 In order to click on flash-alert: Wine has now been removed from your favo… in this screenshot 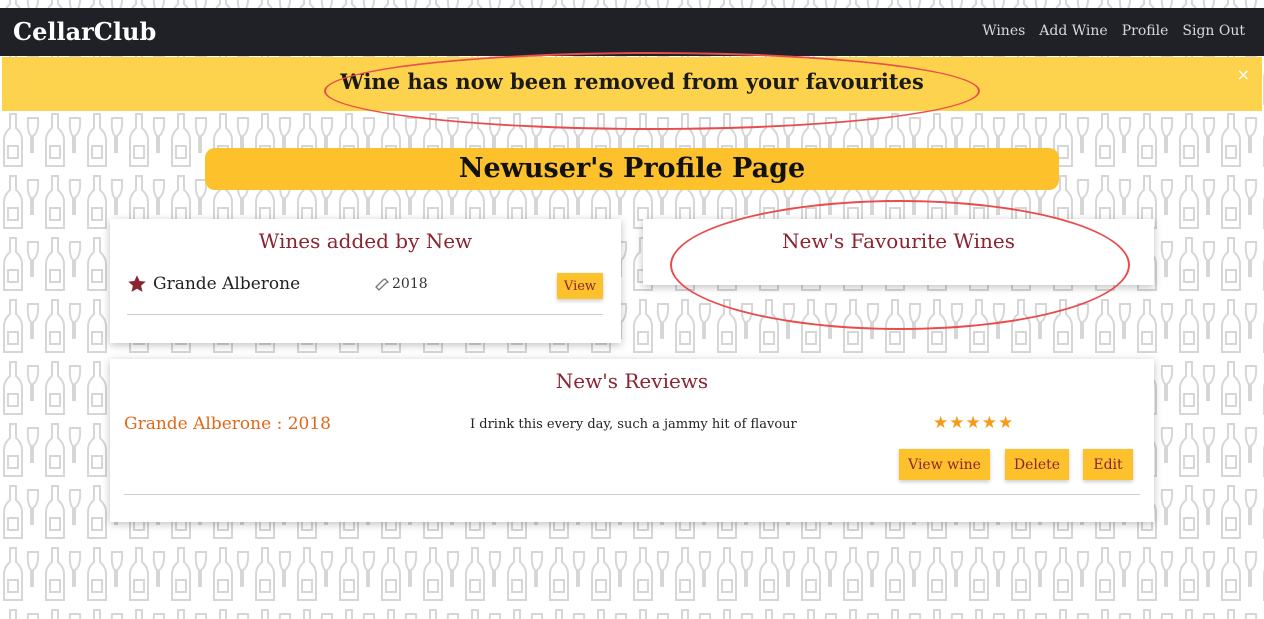, I will do `click(632, 84)`.